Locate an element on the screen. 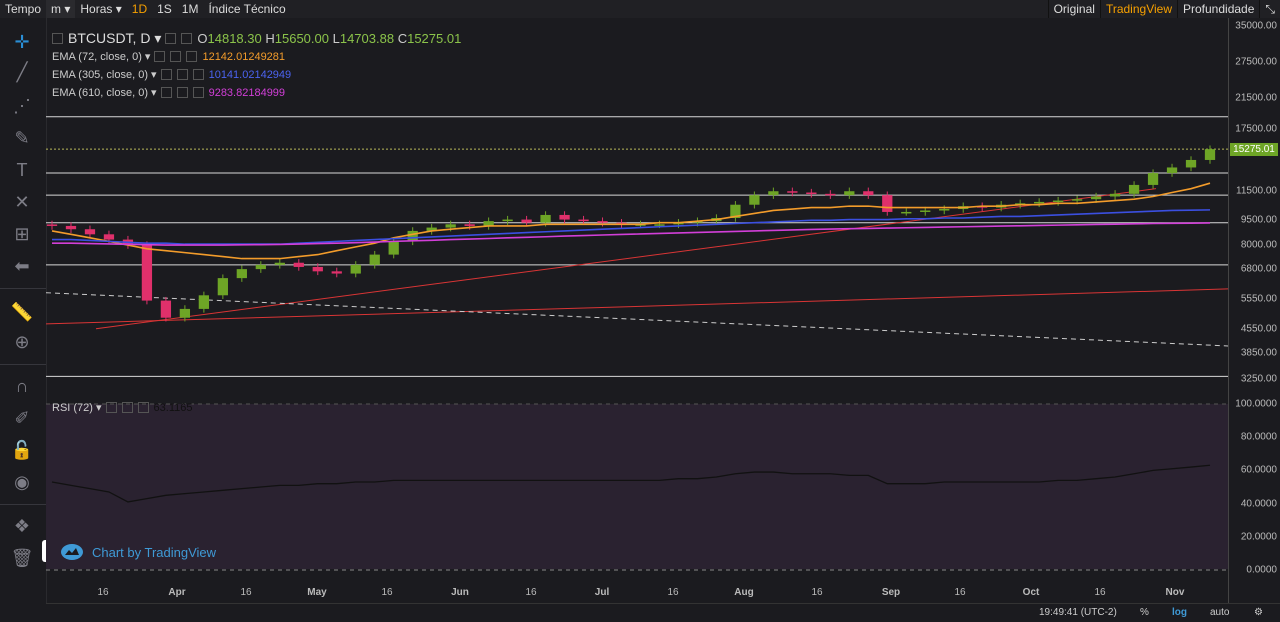  ema305-label: EMA (305, close, 0) ▾ is located at coordinates (104, 74).